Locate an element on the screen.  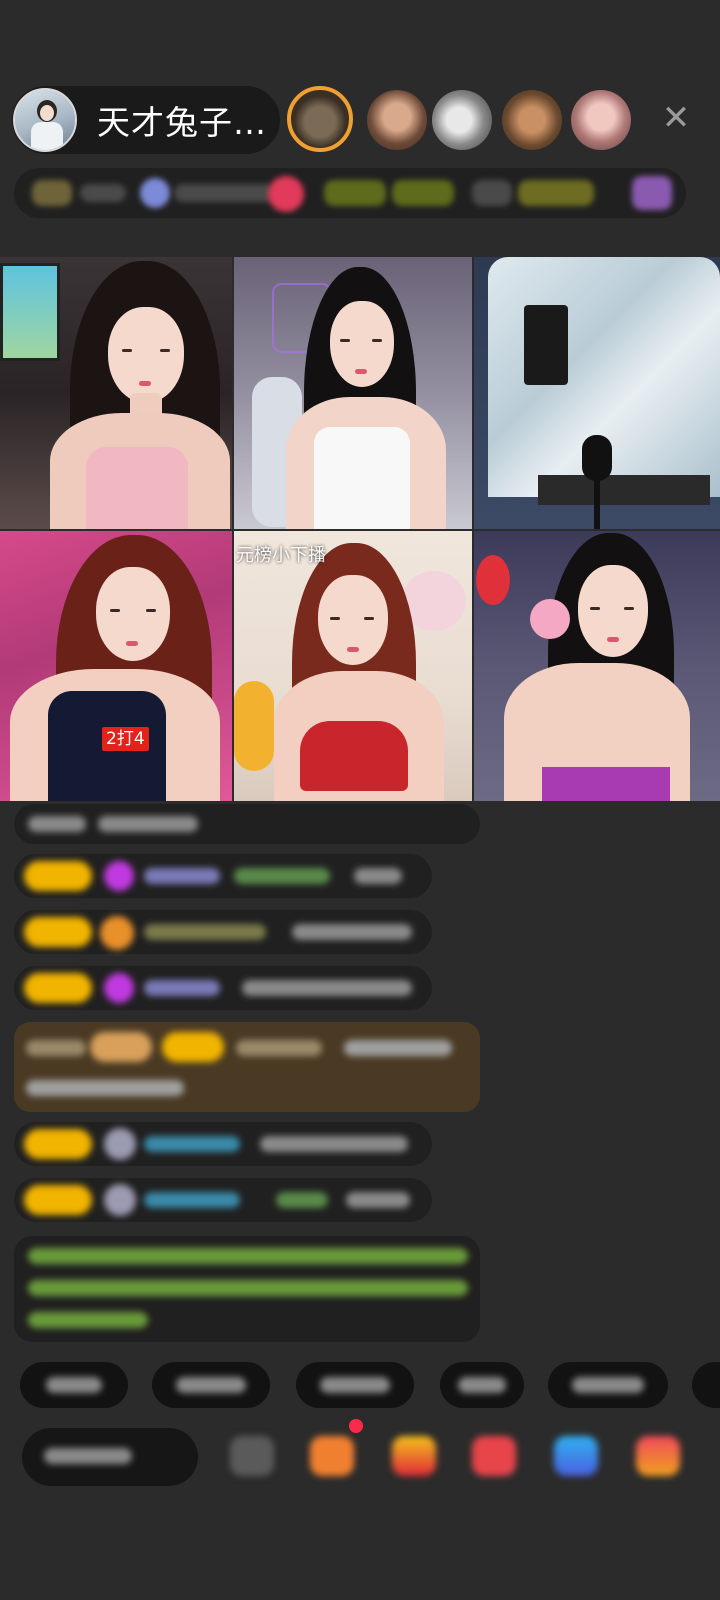
tag-icon is located at coordinates (155, 193).